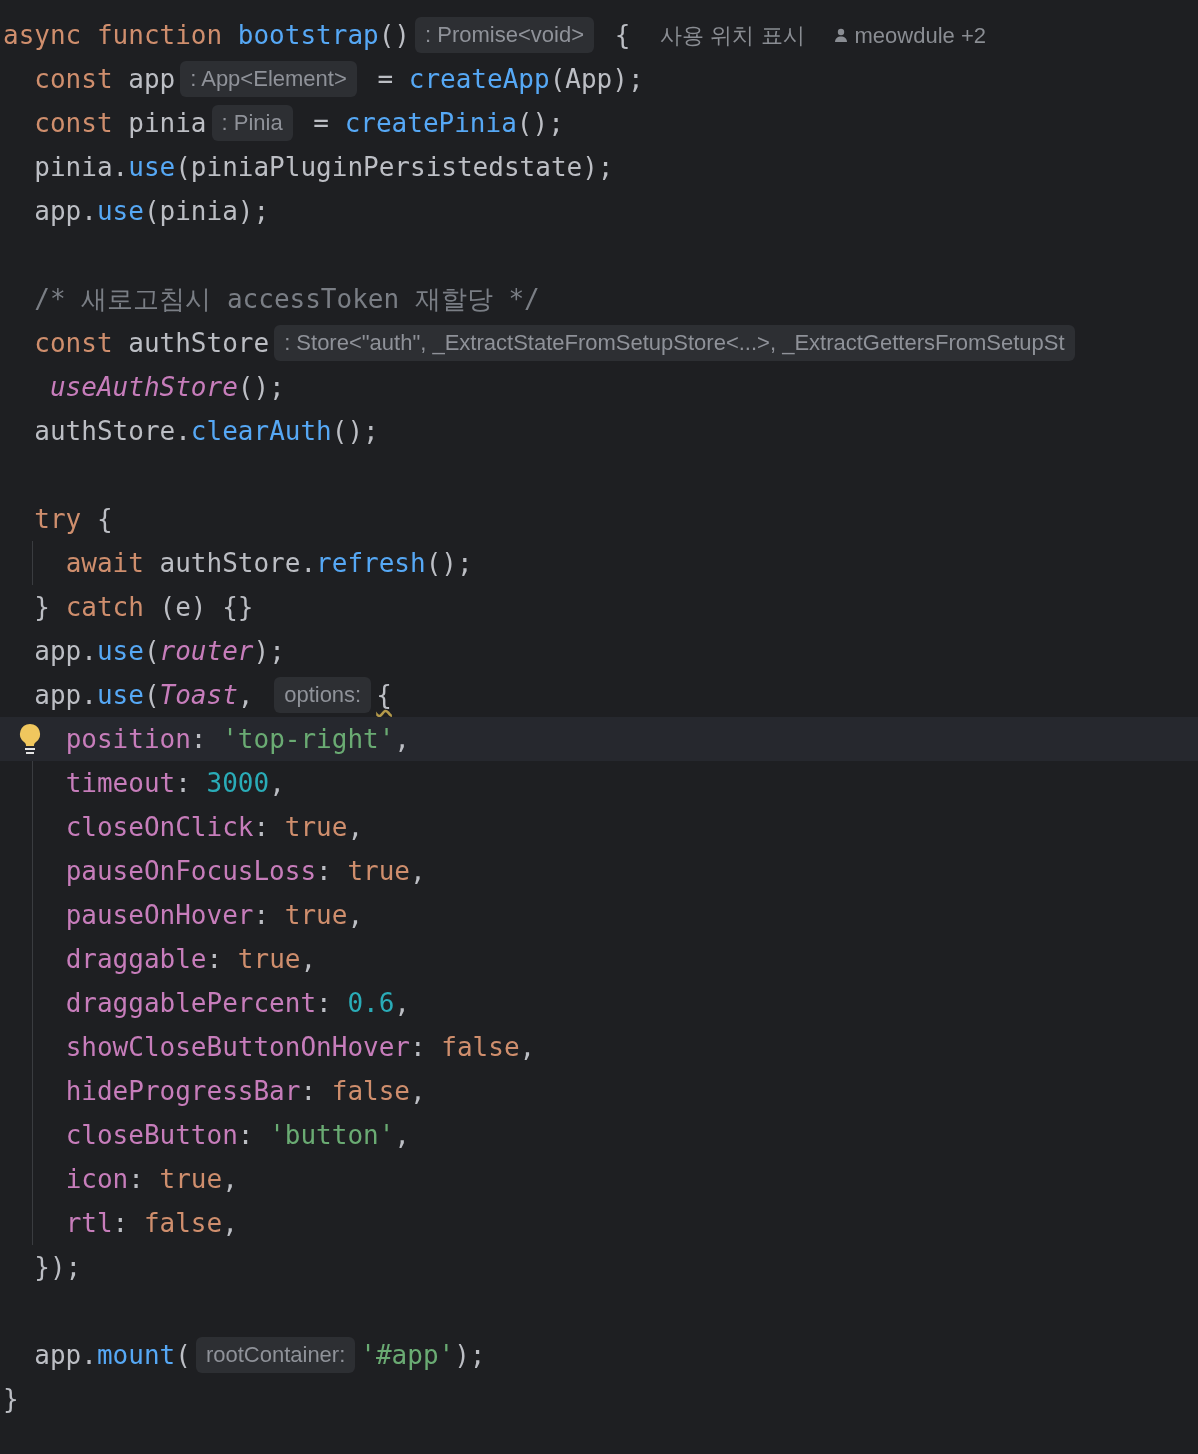  I want to click on code-text: pinia, so click(167, 123).